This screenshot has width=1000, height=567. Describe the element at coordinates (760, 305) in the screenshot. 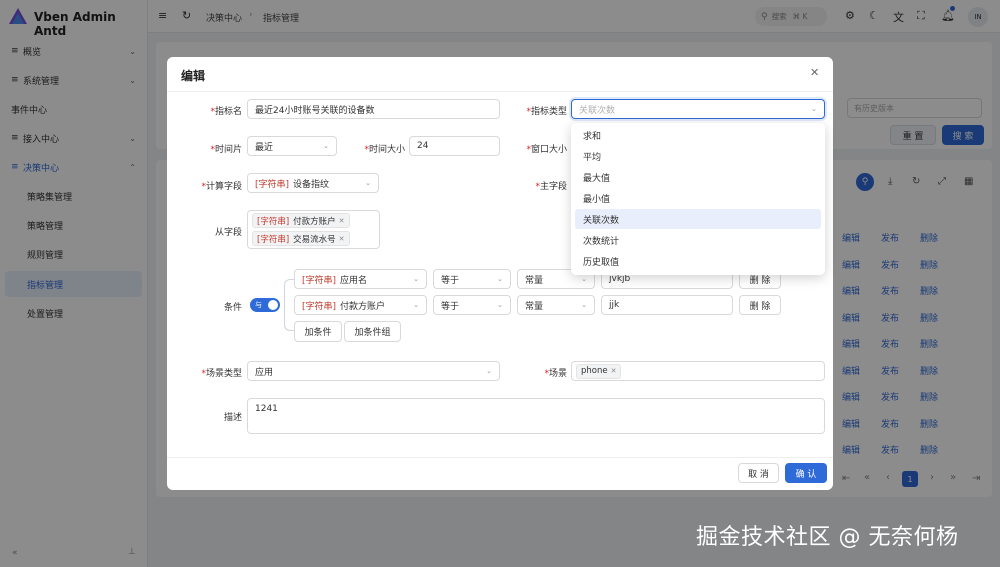

I see `delete-condition-button: 删 除` at that location.